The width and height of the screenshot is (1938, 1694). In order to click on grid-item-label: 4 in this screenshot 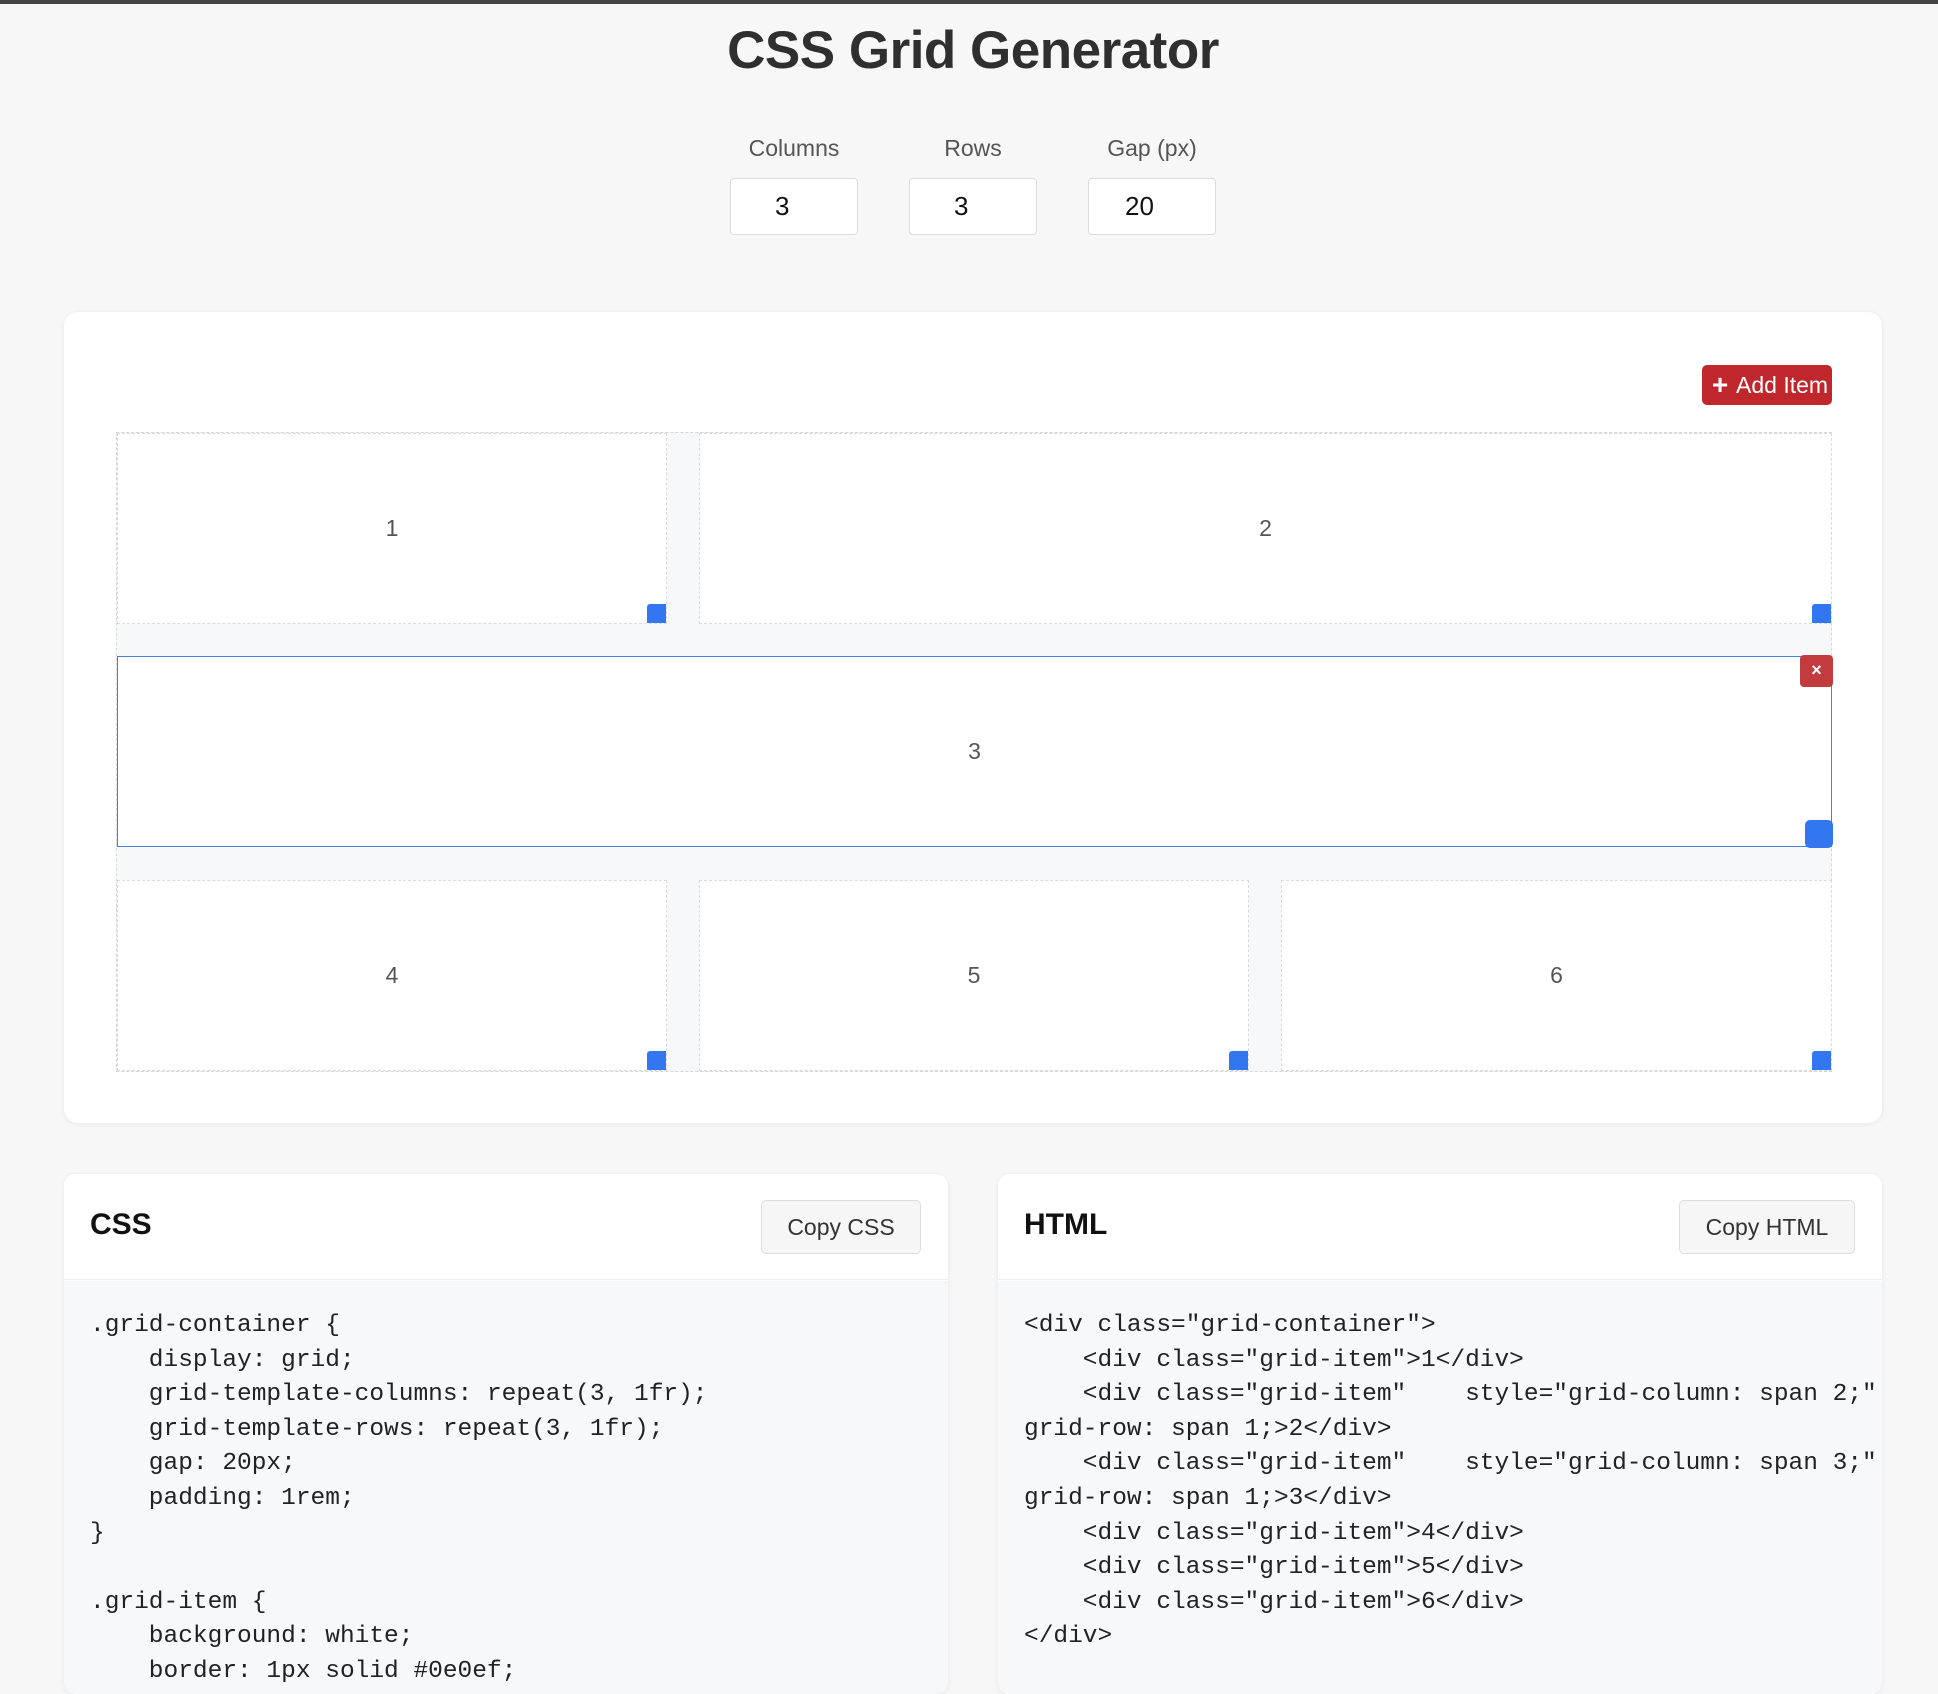, I will do `click(392, 975)`.